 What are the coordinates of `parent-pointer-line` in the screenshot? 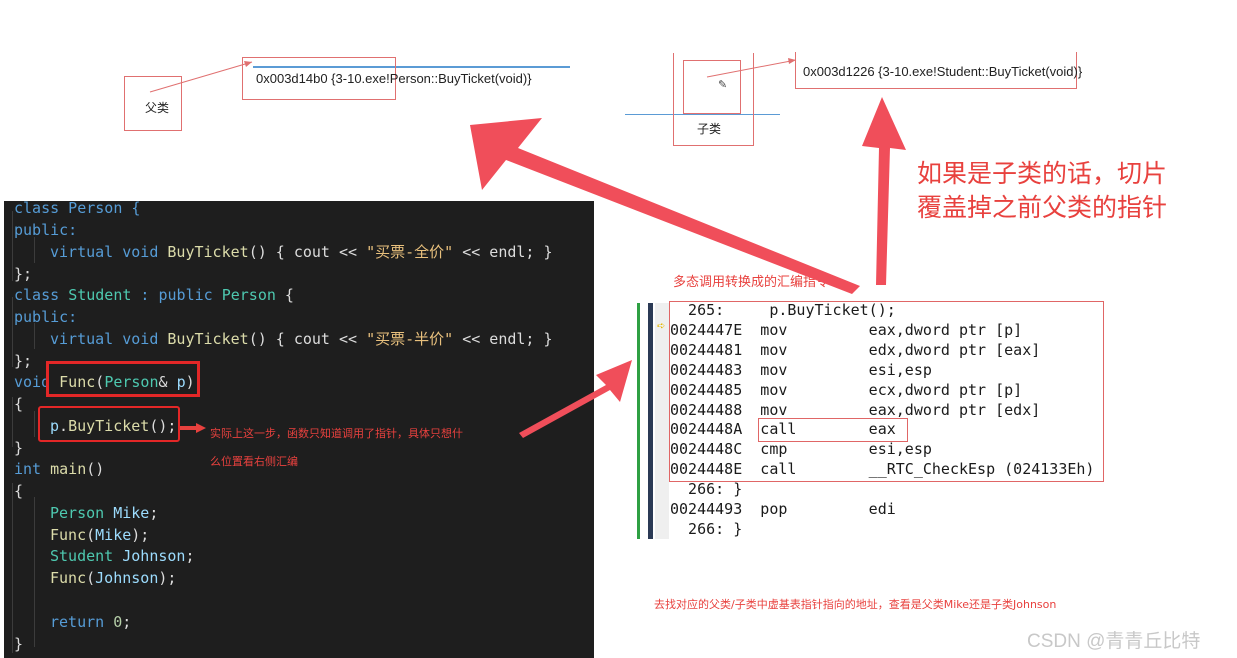 It's located at (201, 77).